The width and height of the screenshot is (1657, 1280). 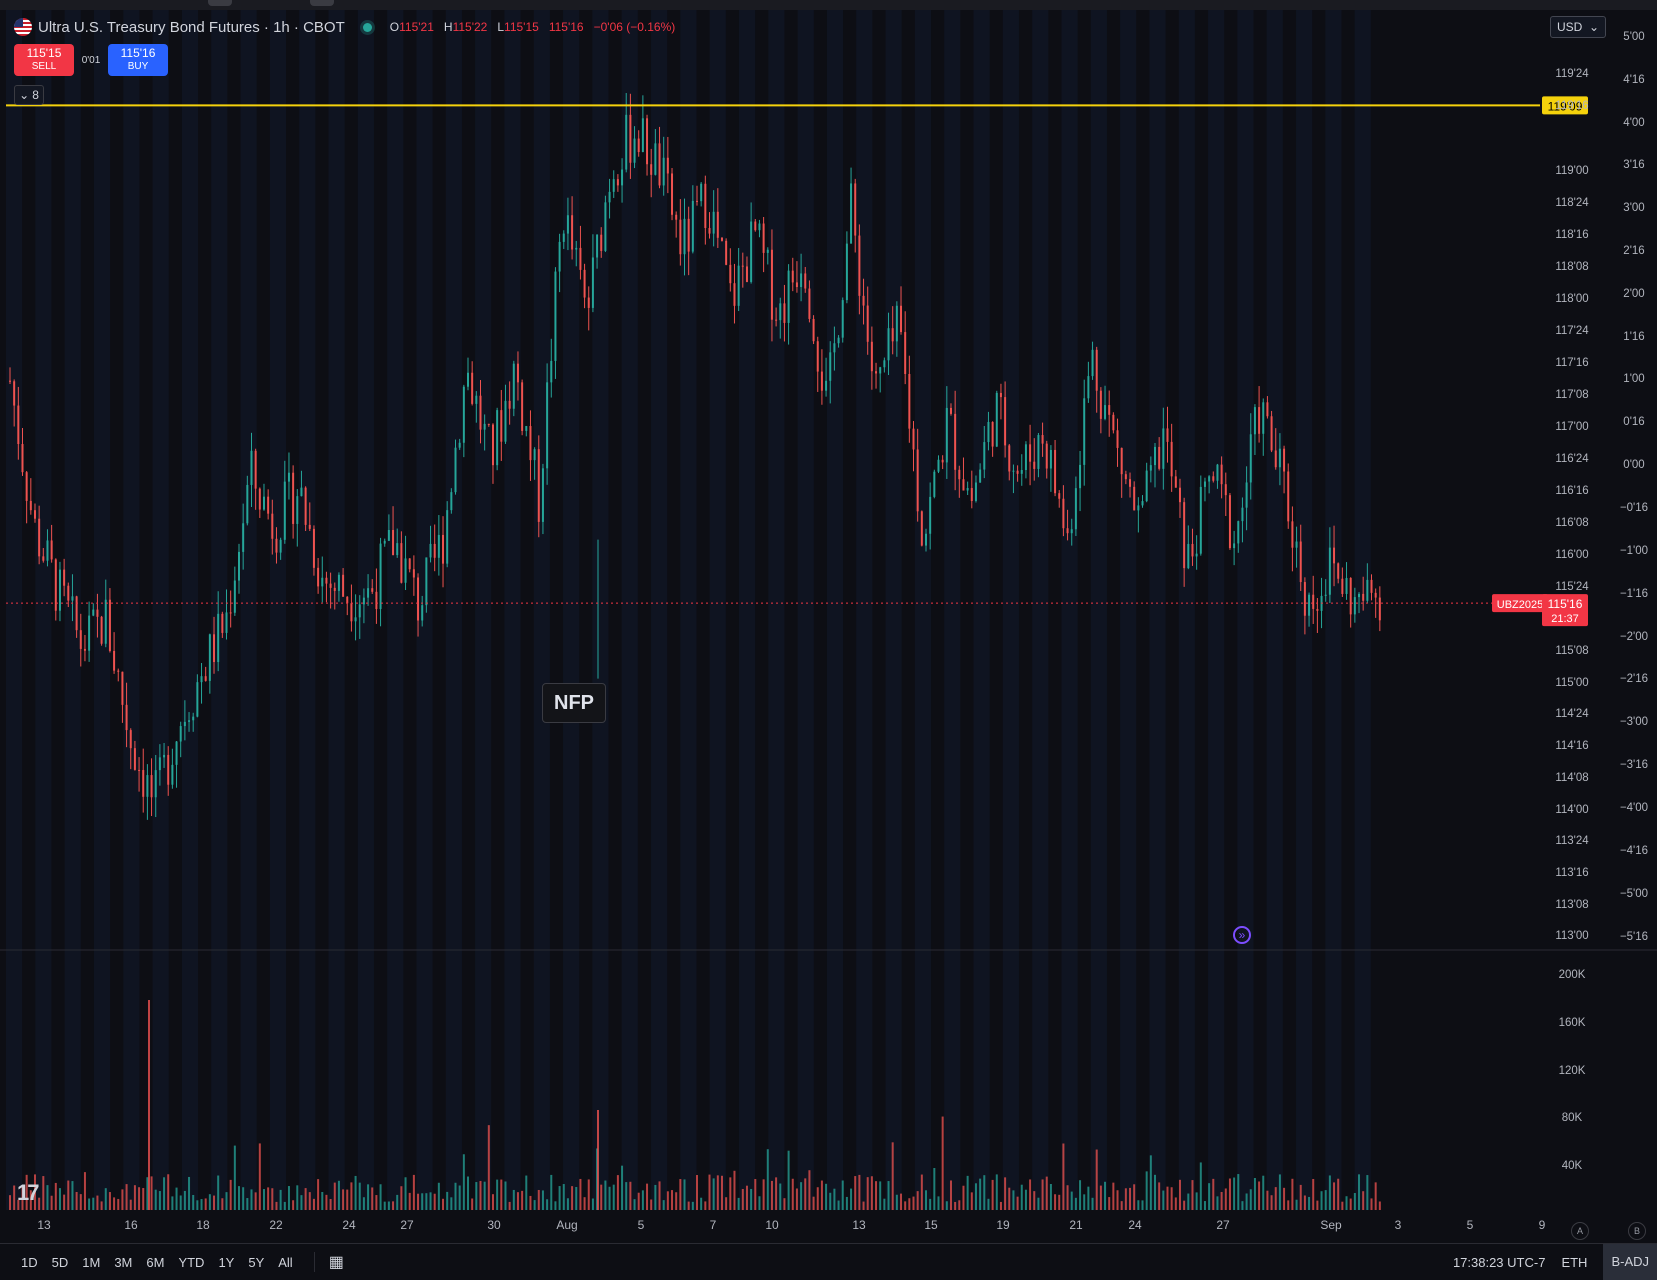 What do you see at coordinates (367, 27) in the screenshot?
I see `market-status-icon` at bounding box center [367, 27].